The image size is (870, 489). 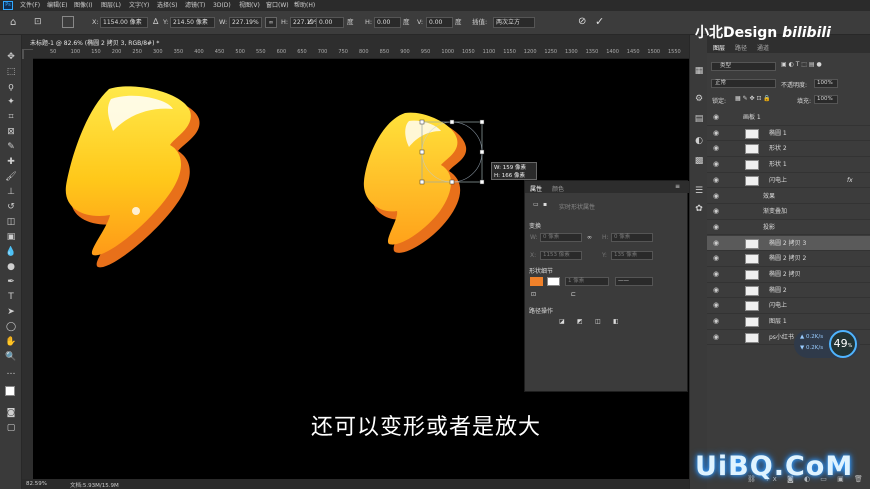 What do you see at coordinates (788, 212) in the screenshot?
I see `layer-effect-row: ◉ 渐变叠加` at bounding box center [788, 212].